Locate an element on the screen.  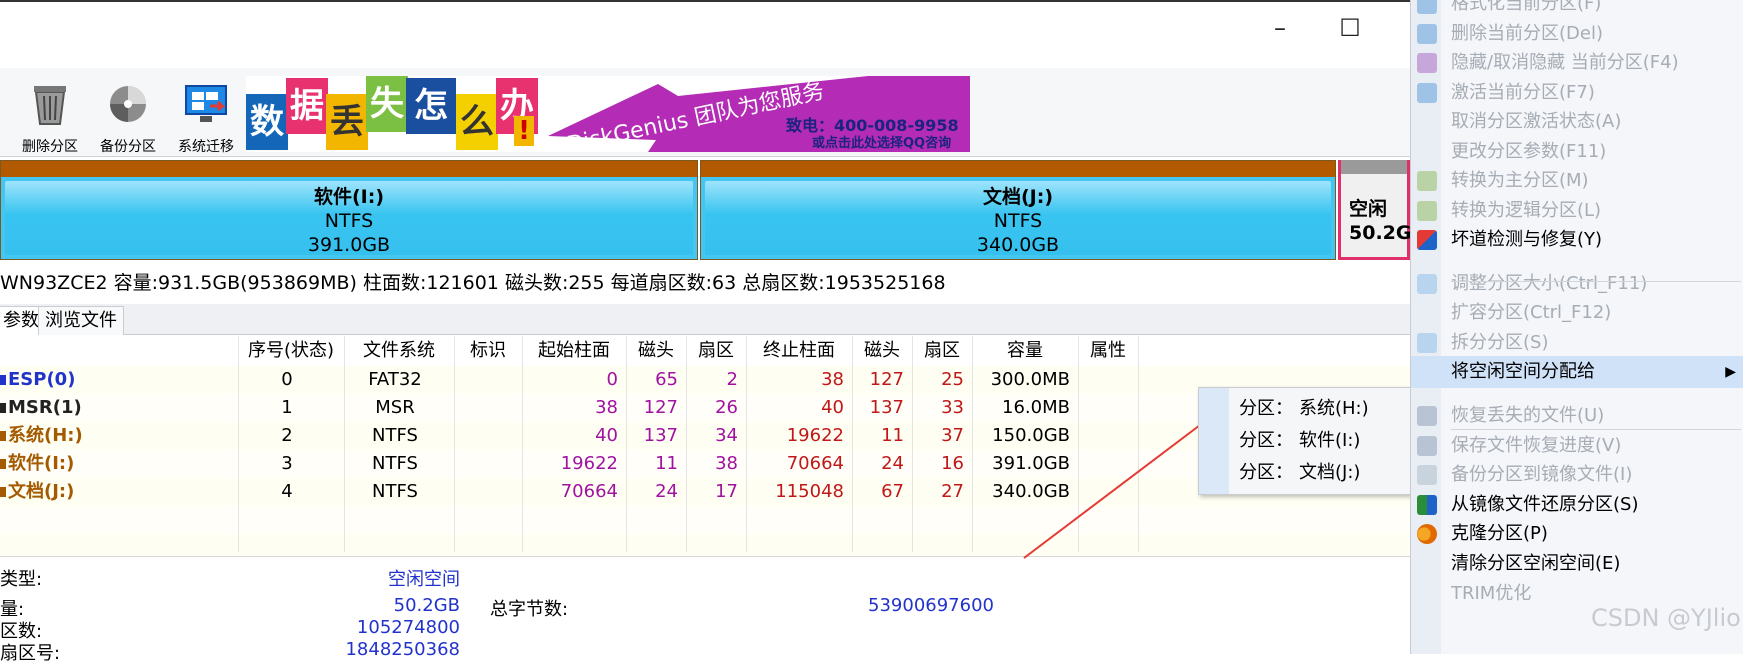
menu-item-11: 扩容分区(Ctrl_F12) is located at coordinates (1577, 313).